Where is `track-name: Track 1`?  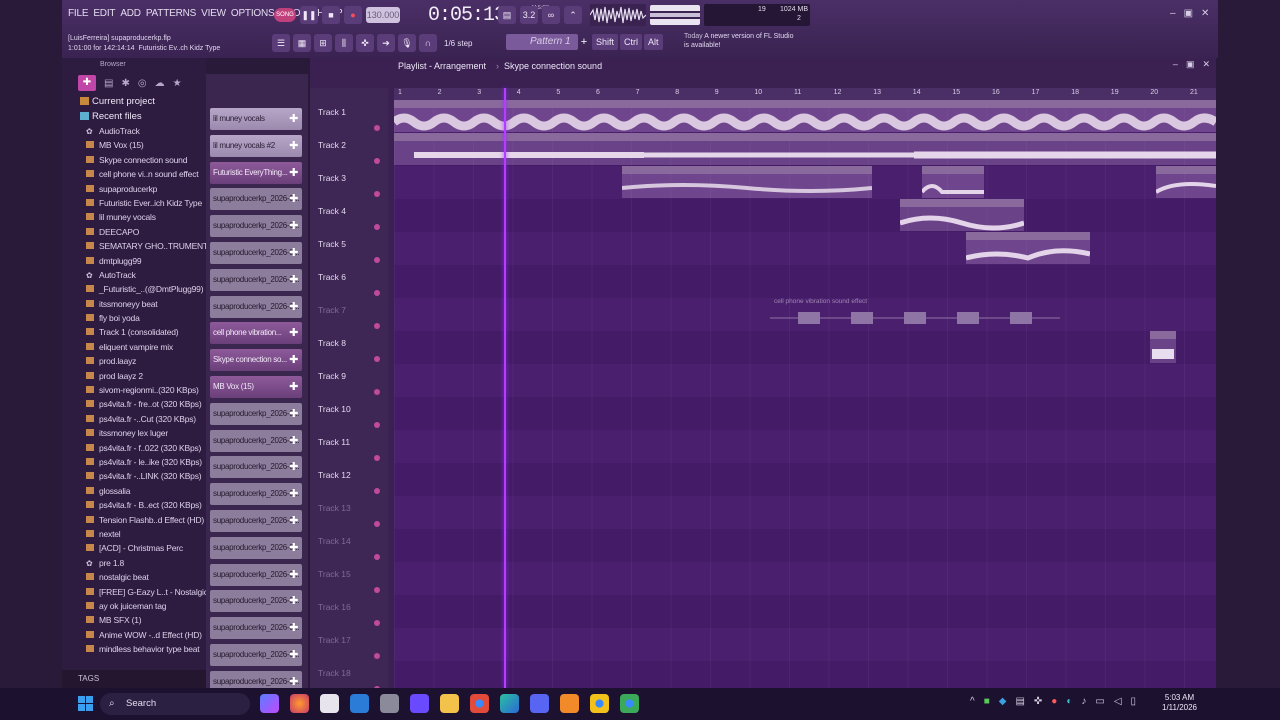 track-name: Track 1 is located at coordinates (332, 112).